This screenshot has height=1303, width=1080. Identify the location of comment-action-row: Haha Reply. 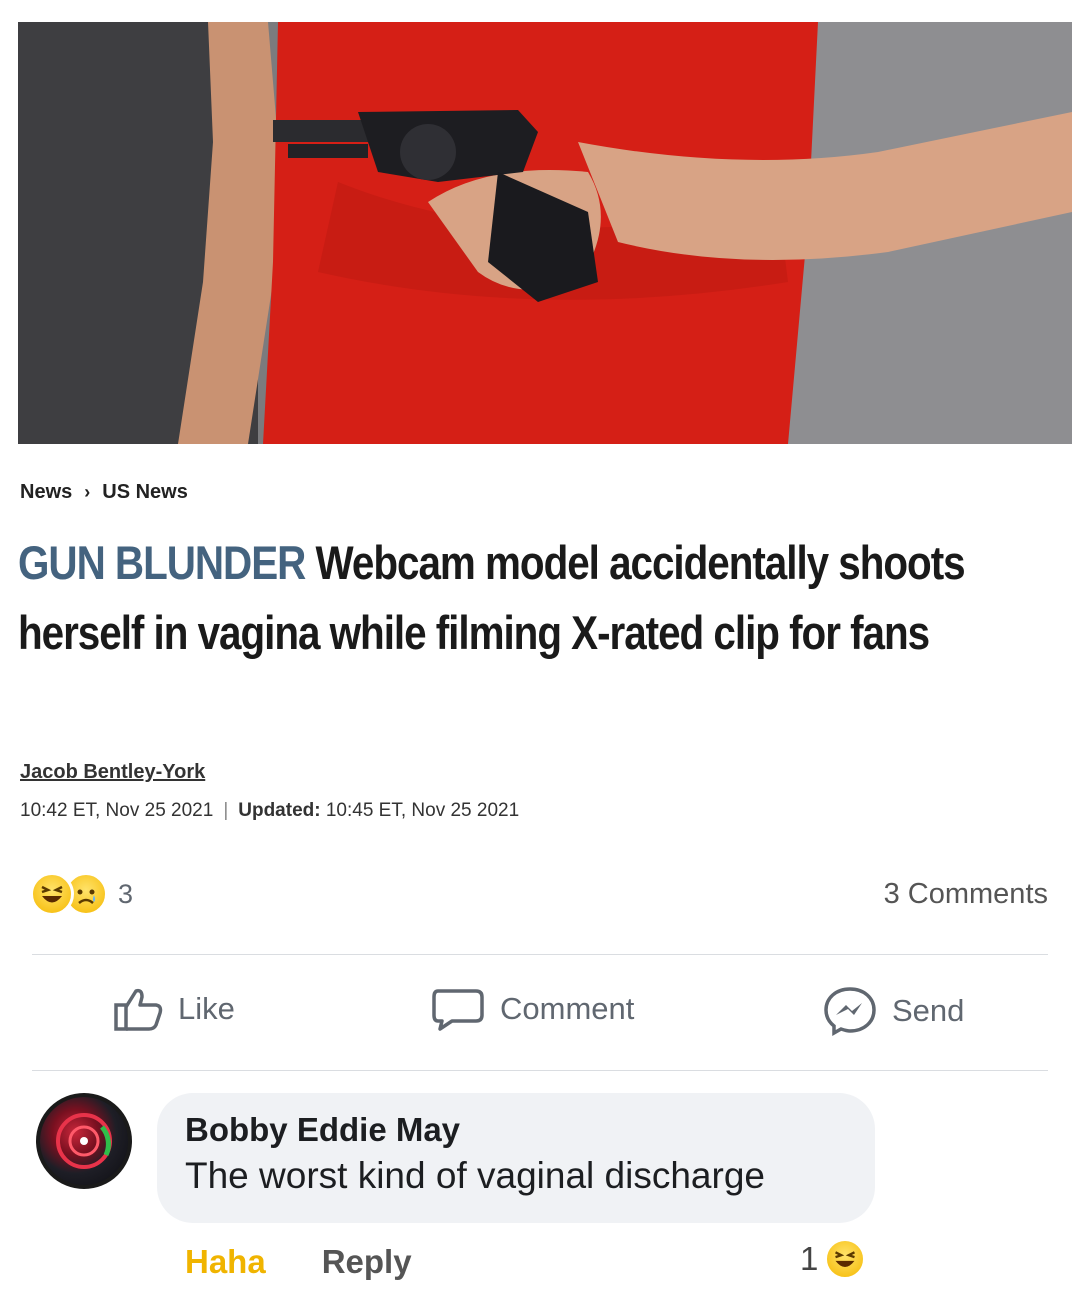
(298, 1262).